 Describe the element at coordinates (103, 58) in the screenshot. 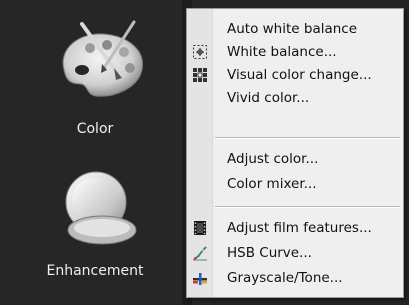

I see `palette-icon` at that location.